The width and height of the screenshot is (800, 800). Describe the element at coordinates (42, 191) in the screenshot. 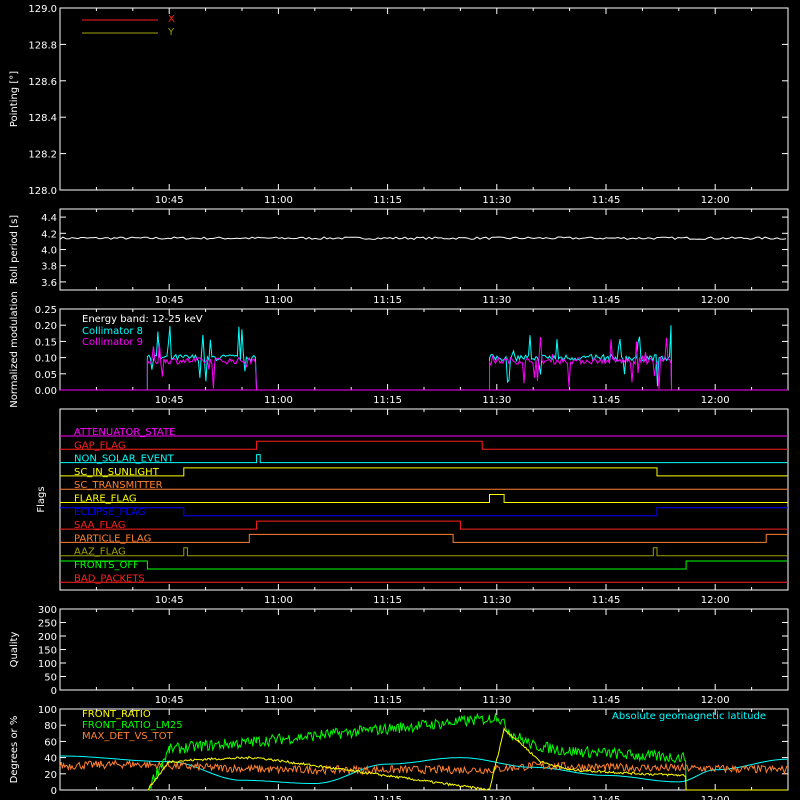

I see `y-tick-label: 128.0` at that location.